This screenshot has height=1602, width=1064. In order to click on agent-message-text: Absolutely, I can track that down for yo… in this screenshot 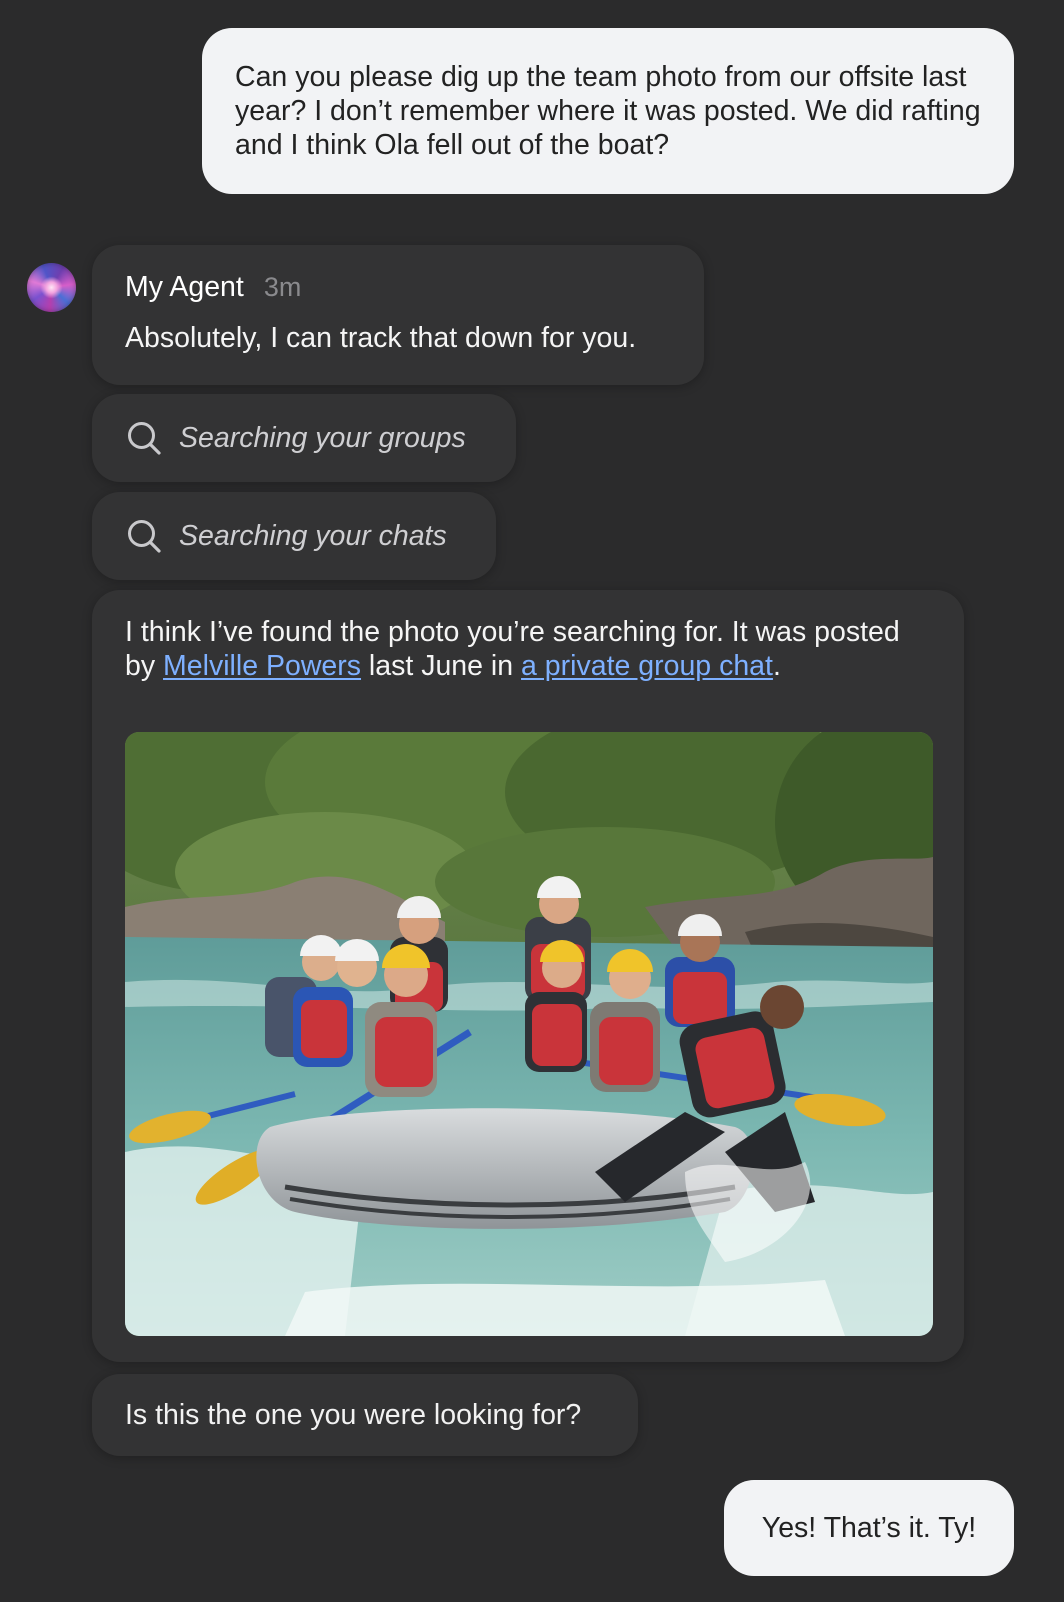, I will do `click(381, 338)`.